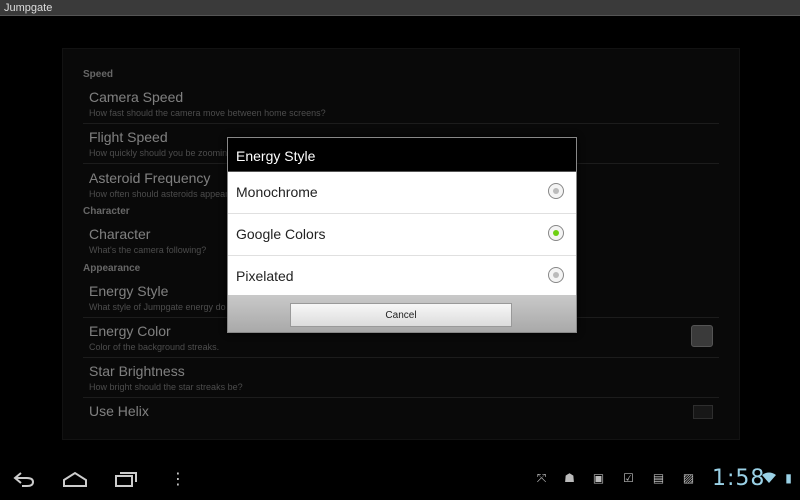 This screenshot has width=800, height=500. Describe the element at coordinates (402, 193) in the screenshot. I see `option-monochrome: Monochrome` at that location.